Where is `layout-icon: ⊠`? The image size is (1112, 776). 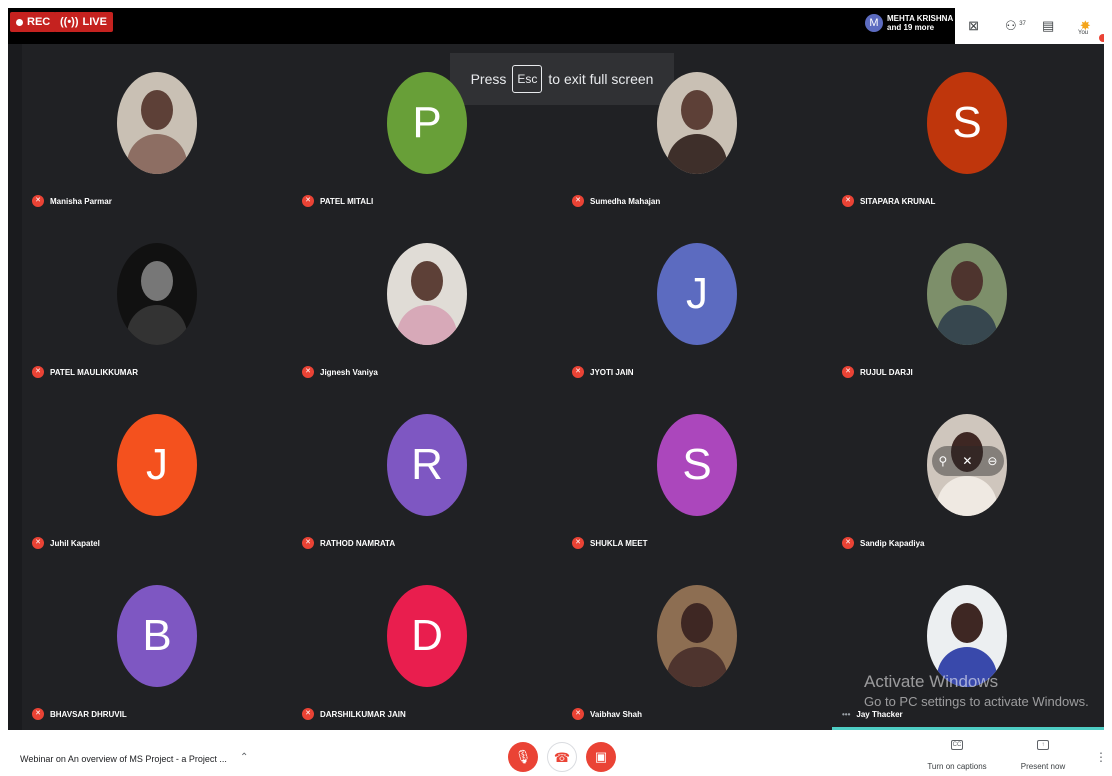 layout-icon: ⊠ is located at coordinates (974, 26).